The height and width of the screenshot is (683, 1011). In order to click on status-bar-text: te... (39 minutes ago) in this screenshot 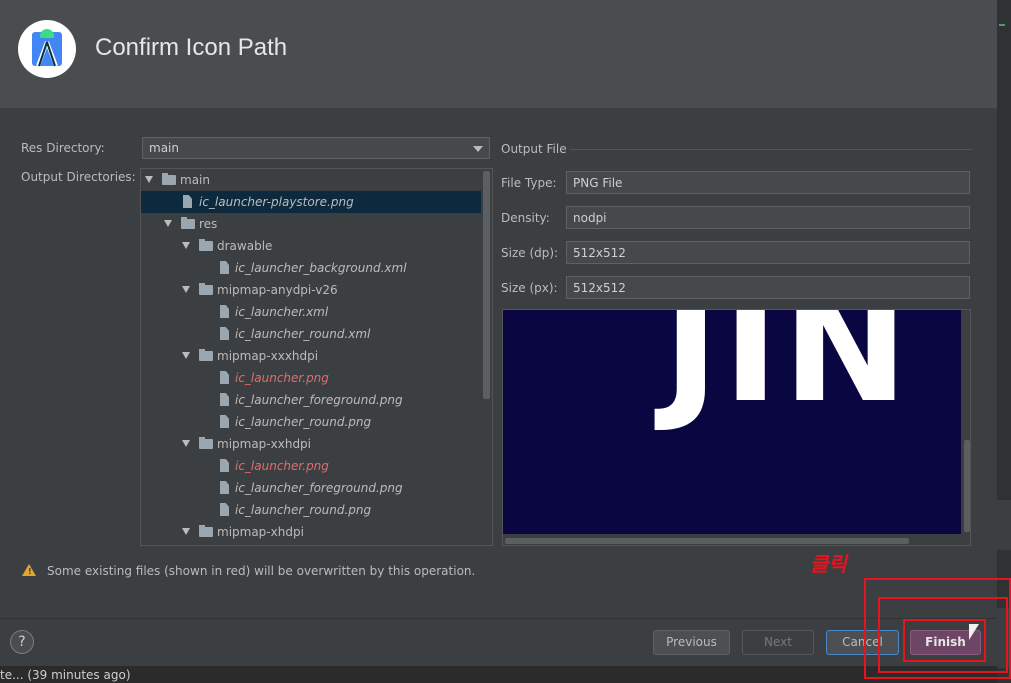, I will do `click(65, 675)`.